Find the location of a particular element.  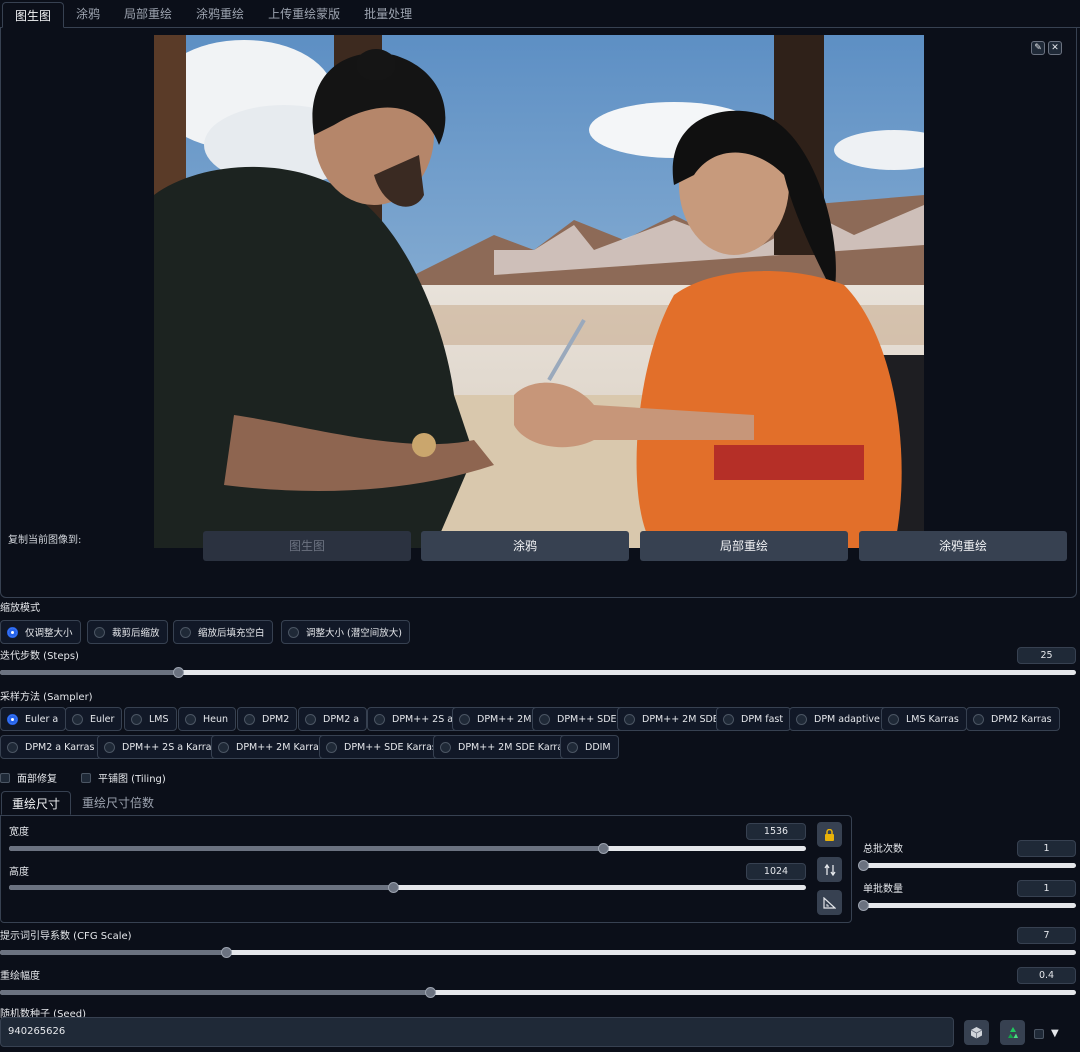

steps-label: 迭代步数 (Steps) is located at coordinates (39, 656).